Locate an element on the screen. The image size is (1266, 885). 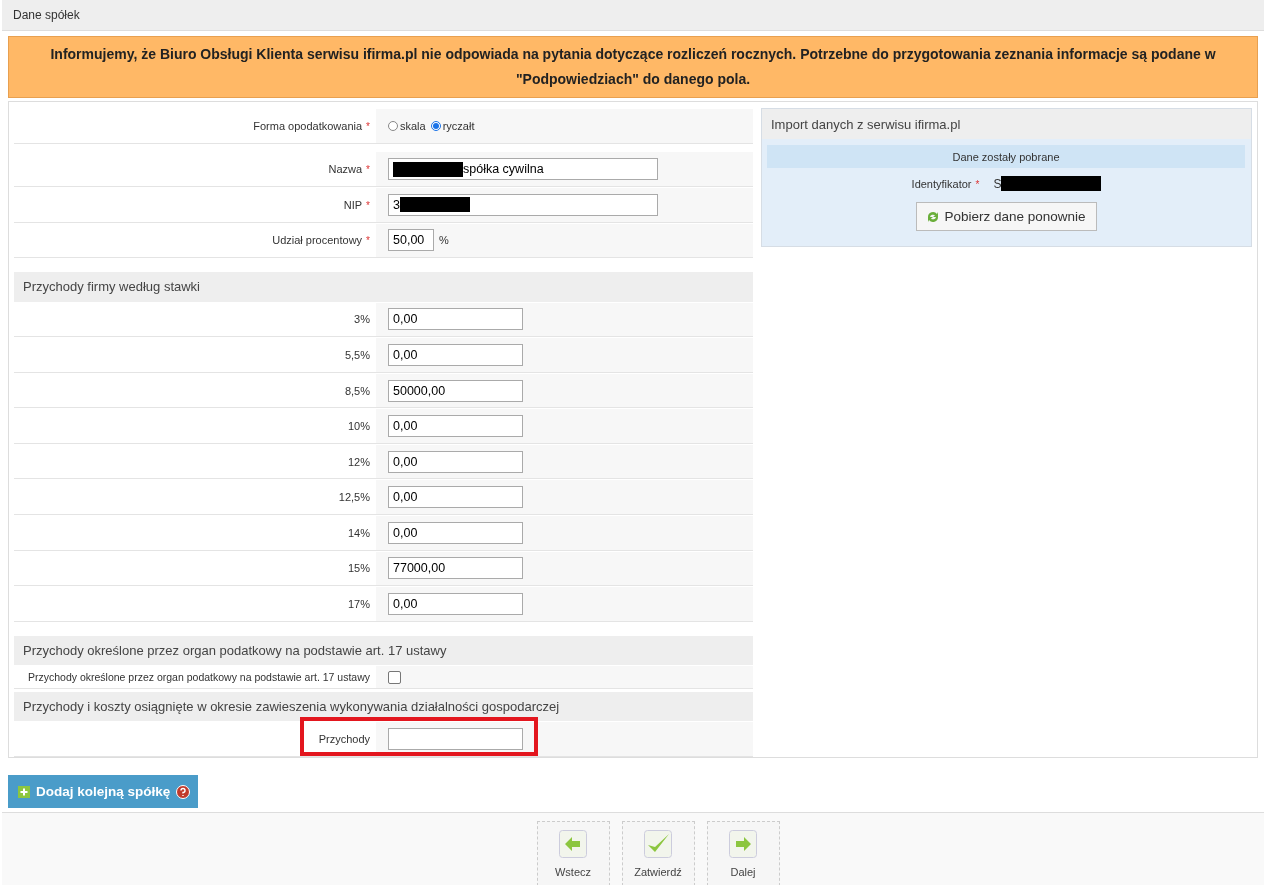
checkbox is located at coordinates (394, 677).